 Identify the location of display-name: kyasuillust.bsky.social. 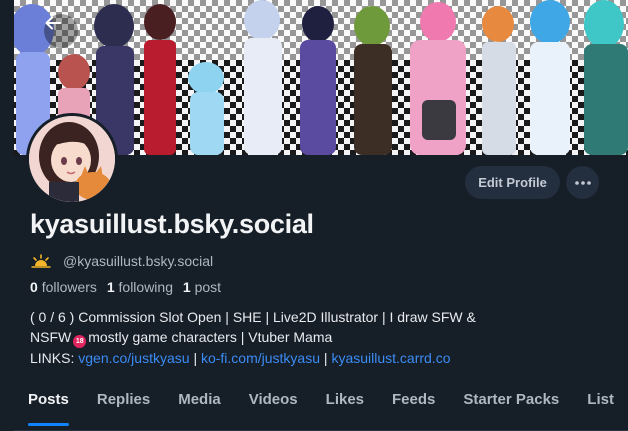
(172, 224).